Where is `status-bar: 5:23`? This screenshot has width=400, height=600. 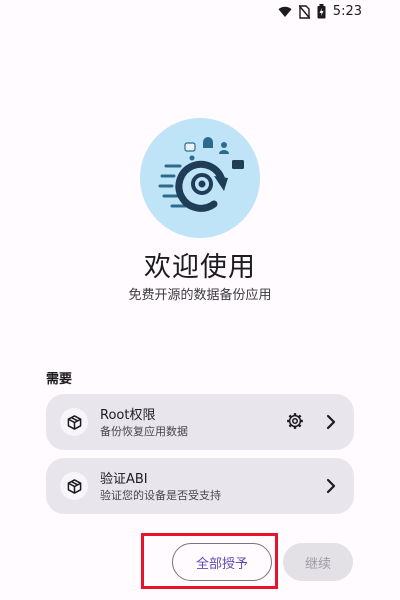
status-bar: 5:23 is located at coordinates (200, 13).